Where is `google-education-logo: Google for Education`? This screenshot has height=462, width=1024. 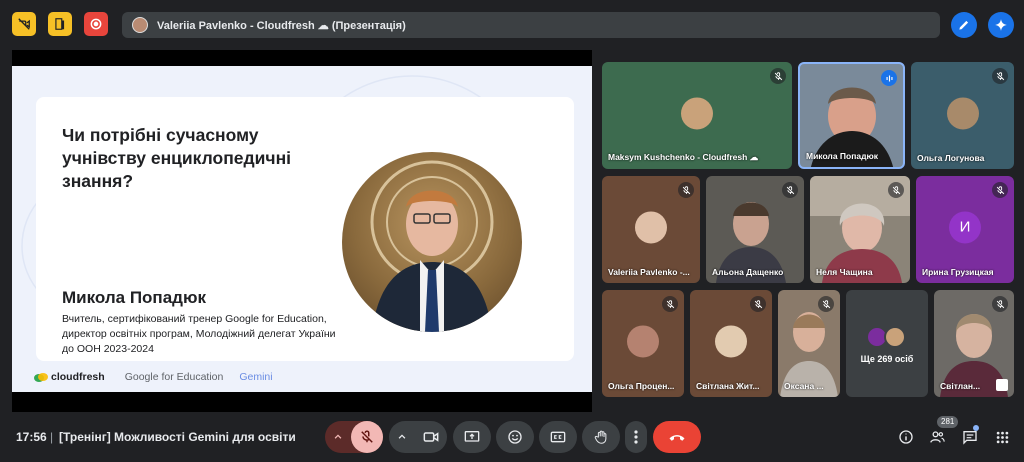
google-education-logo: Google for Education is located at coordinates (174, 377).